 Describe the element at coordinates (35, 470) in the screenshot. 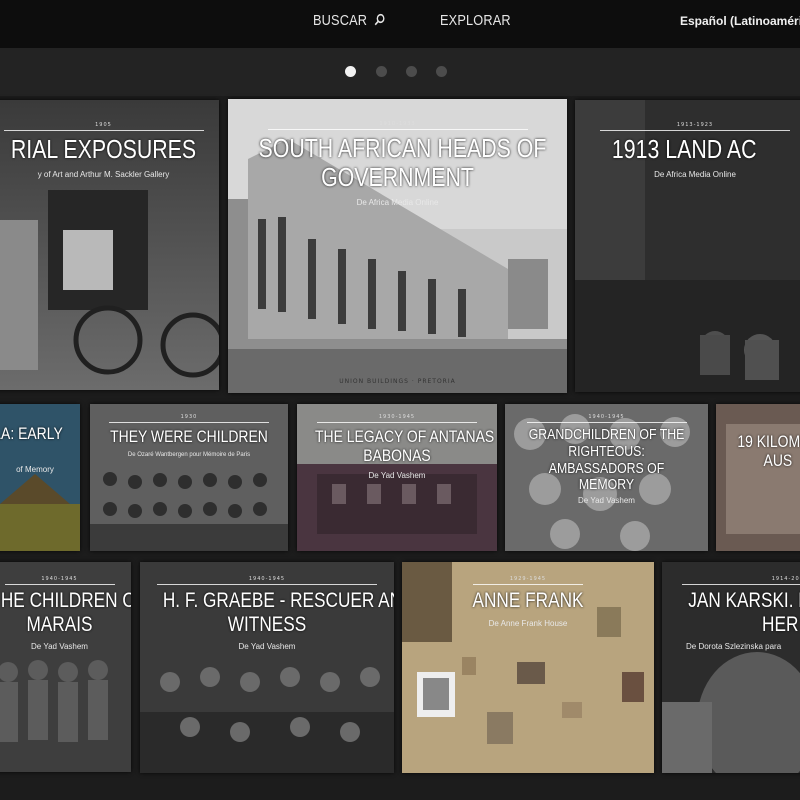

I see `exhibit-source: of Memory` at that location.